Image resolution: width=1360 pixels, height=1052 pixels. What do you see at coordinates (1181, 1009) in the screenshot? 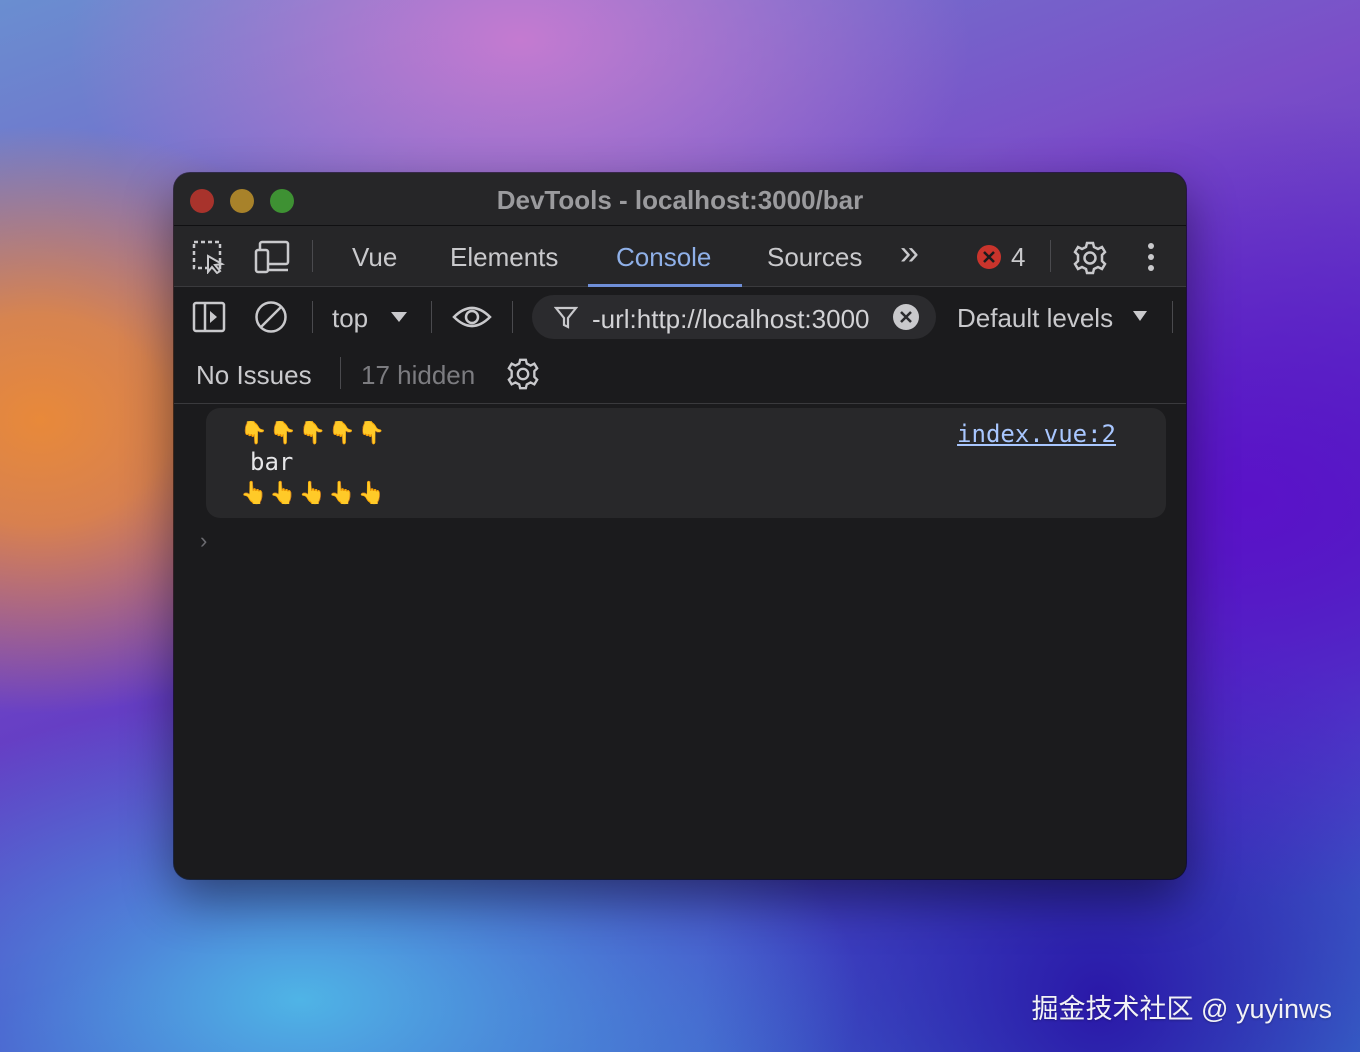
I see `watermark: 掘金技术社区 @ yuyinws` at bounding box center [1181, 1009].